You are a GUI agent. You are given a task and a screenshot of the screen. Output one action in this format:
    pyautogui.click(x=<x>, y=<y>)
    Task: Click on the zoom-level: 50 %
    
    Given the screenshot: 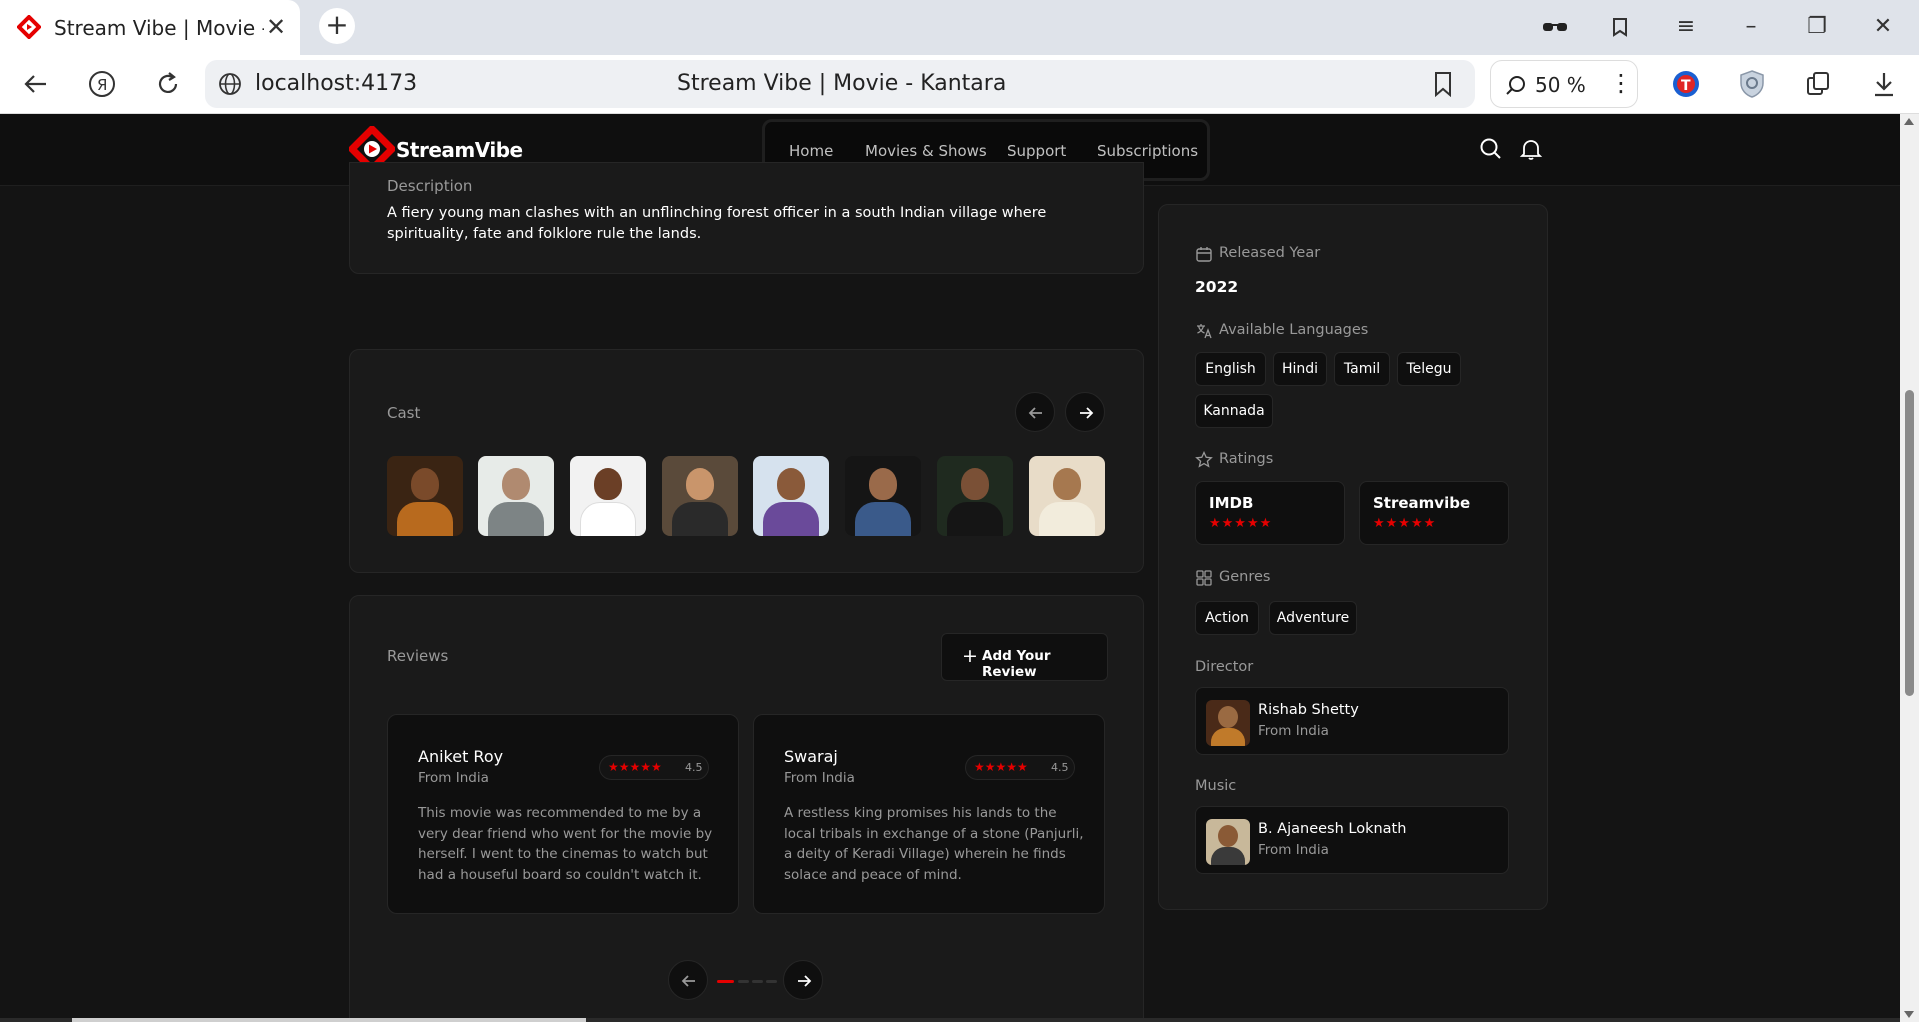 What is the action you would take?
    pyautogui.click(x=1560, y=85)
    